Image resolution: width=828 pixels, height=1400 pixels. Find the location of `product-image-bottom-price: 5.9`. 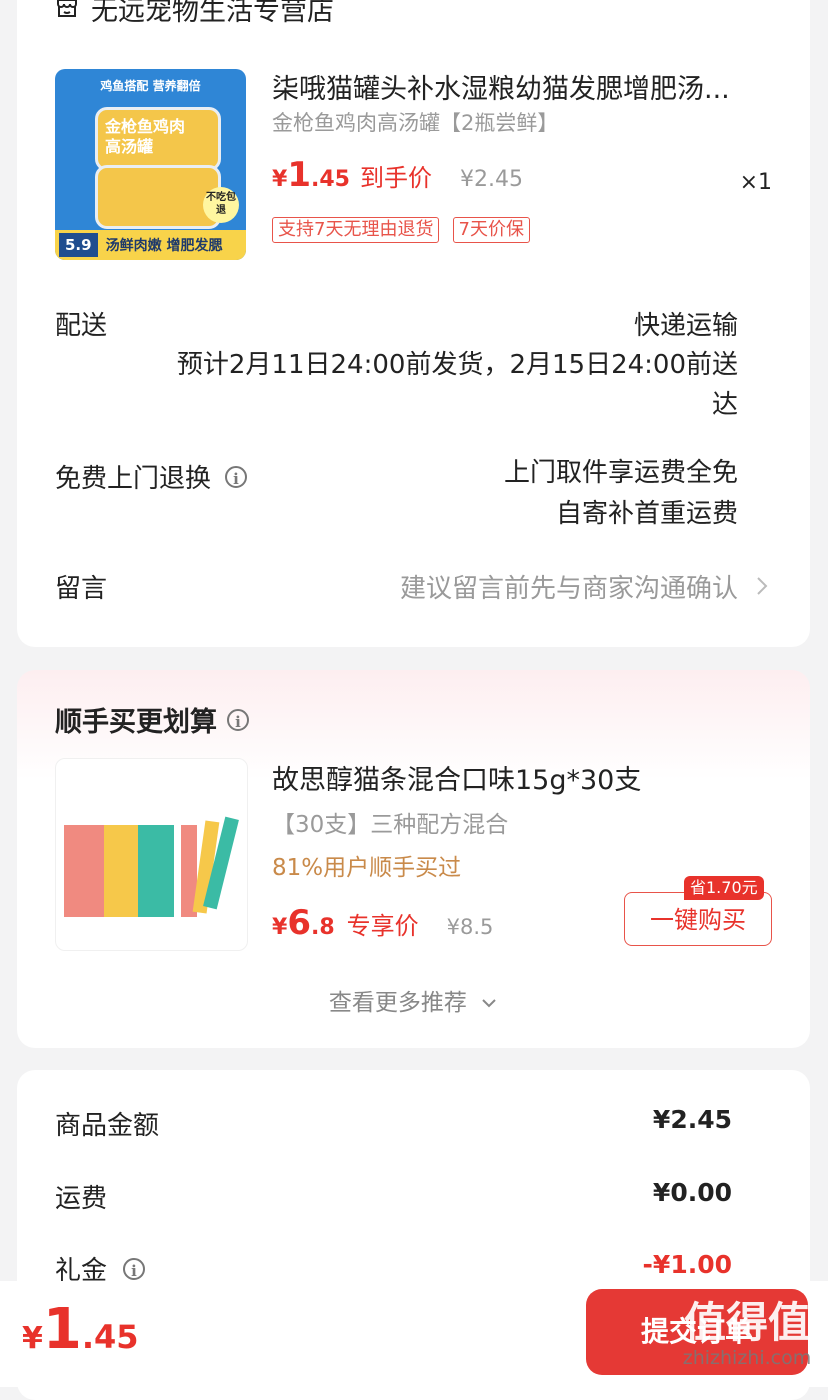

product-image-bottom-price: 5.9 is located at coordinates (78, 245).